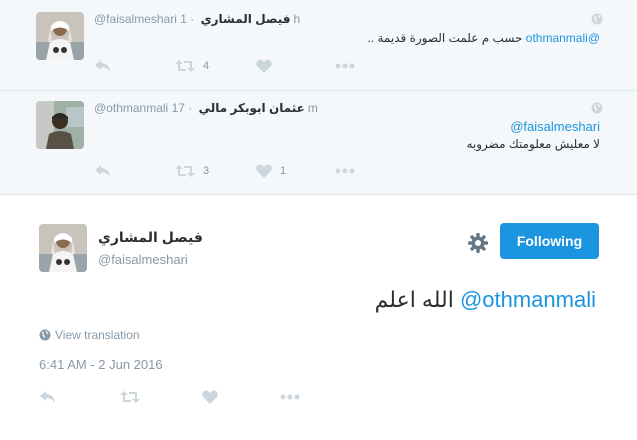 This screenshot has width=637, height=440. I want to click on view-translation-label: View translation, so click(97, 335).